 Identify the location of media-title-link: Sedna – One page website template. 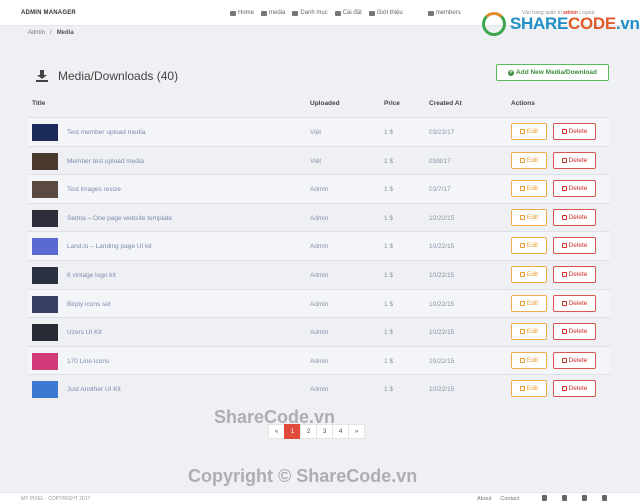
(119, 218).